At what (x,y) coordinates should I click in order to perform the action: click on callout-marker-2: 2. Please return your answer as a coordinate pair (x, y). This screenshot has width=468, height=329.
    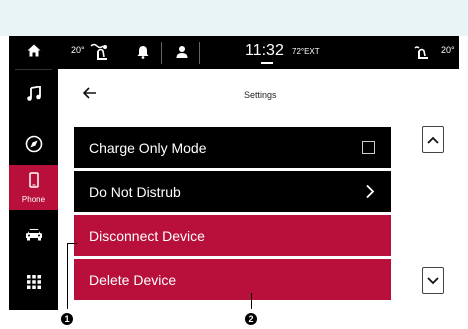
    Looking at the image, I should click on (251, 319).